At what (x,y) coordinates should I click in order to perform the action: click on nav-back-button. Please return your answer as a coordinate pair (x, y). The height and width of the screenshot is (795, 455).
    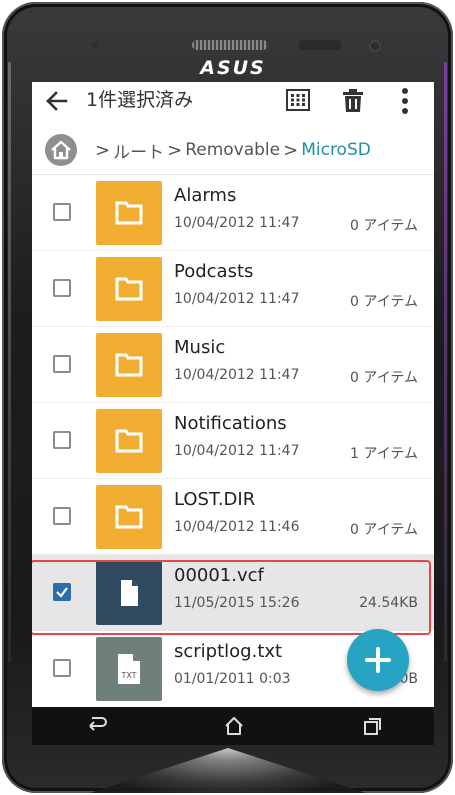
    Looking at the image, I should click on (96, 726).